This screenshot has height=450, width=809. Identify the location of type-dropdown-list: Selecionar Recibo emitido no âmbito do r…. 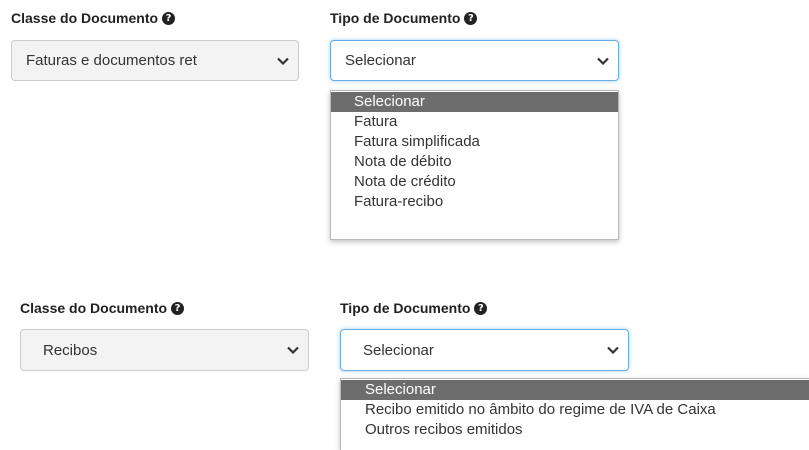
(574, 414).